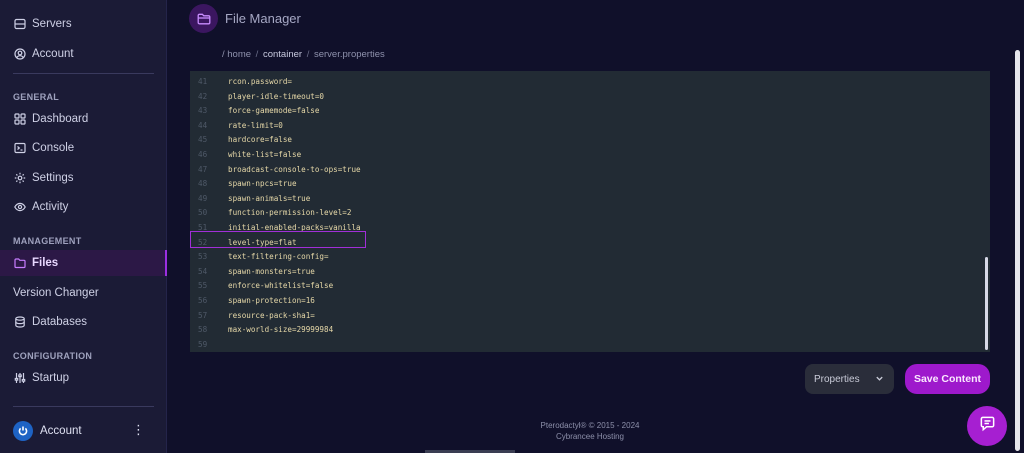 Image resolution: width=1024 pixels, height=453 pixels. What do you see at coordinates (50, 207) in the screenshot?
I see `sidebar-item-label: Activity` at bounding box center [50, 207].